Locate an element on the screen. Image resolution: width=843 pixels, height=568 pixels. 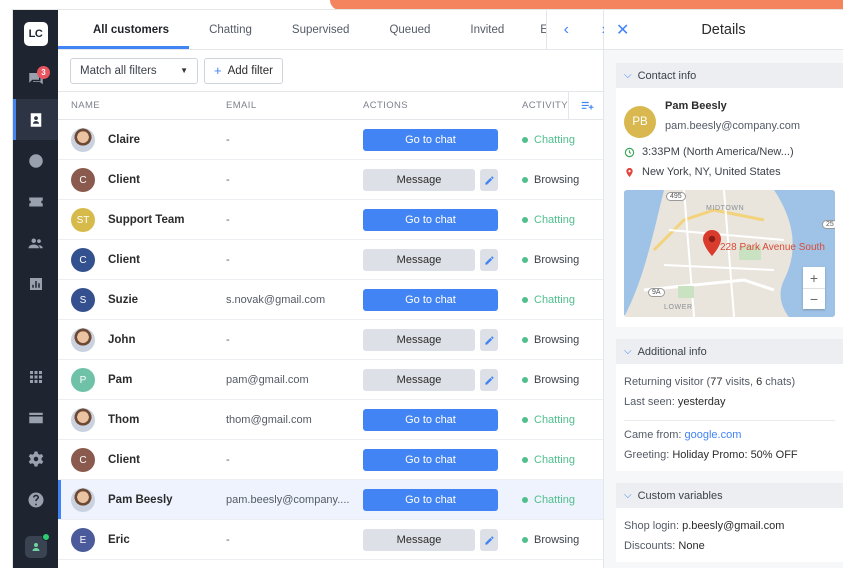
add-filter-label: Add filter is located at coordinates (250, 70).